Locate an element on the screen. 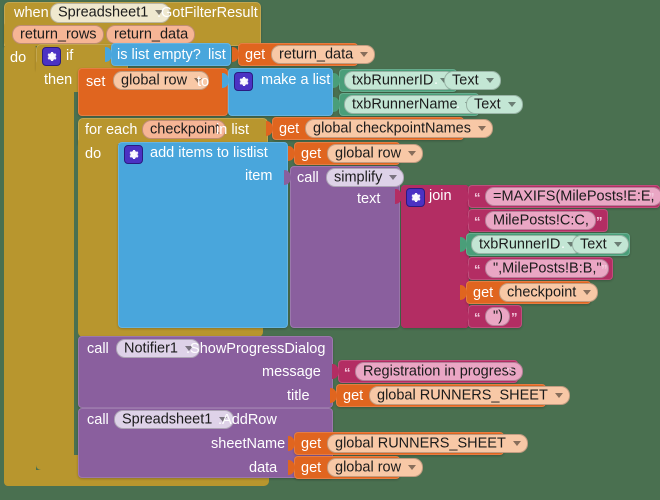  for-each-loop-variable: checkpoint is located at coordinates (184, 129).